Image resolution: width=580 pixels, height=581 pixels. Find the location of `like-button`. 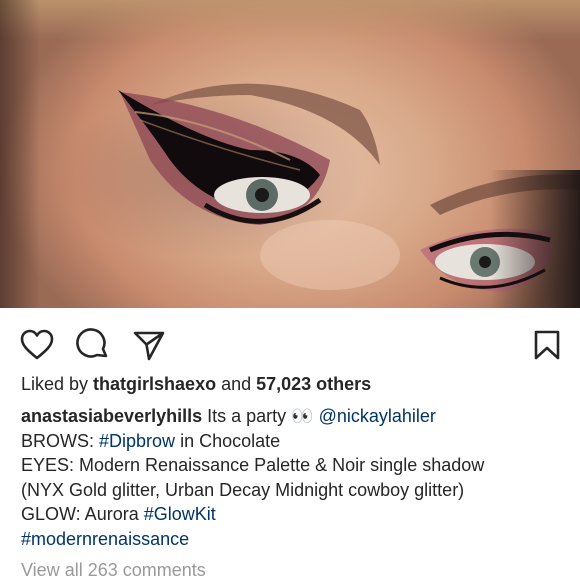

like-button is located at coordinates (37, 345).